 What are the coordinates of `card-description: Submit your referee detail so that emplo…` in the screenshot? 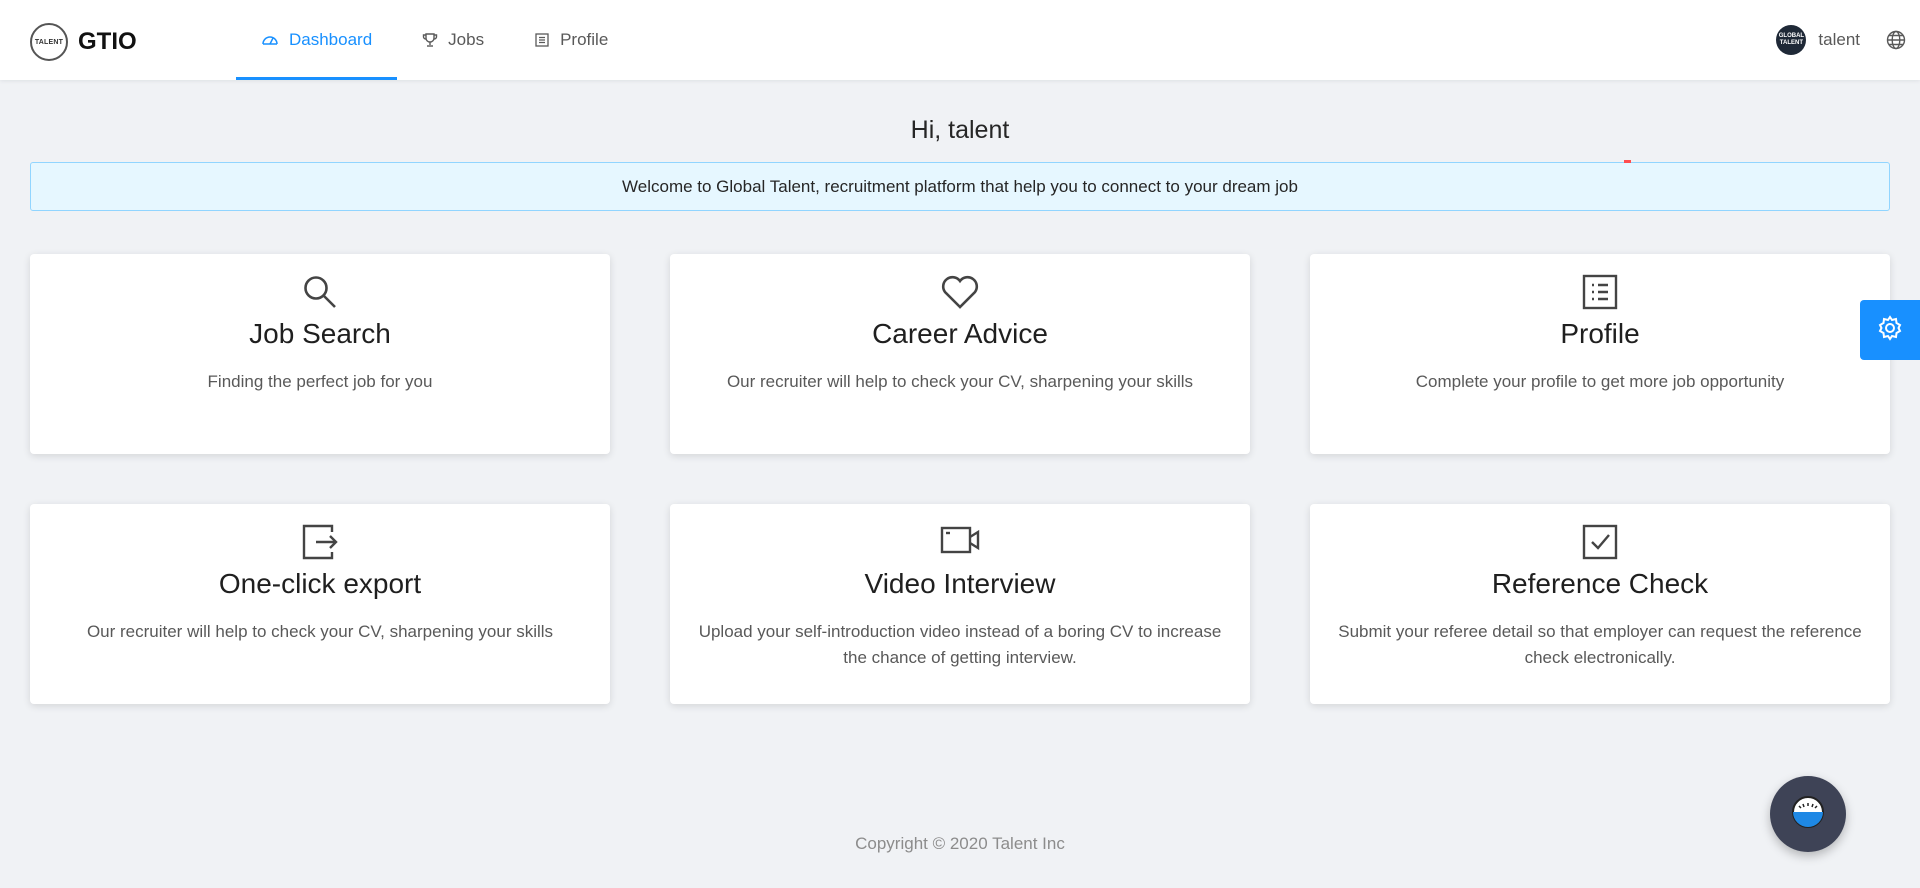 It's located at (1600, 644).